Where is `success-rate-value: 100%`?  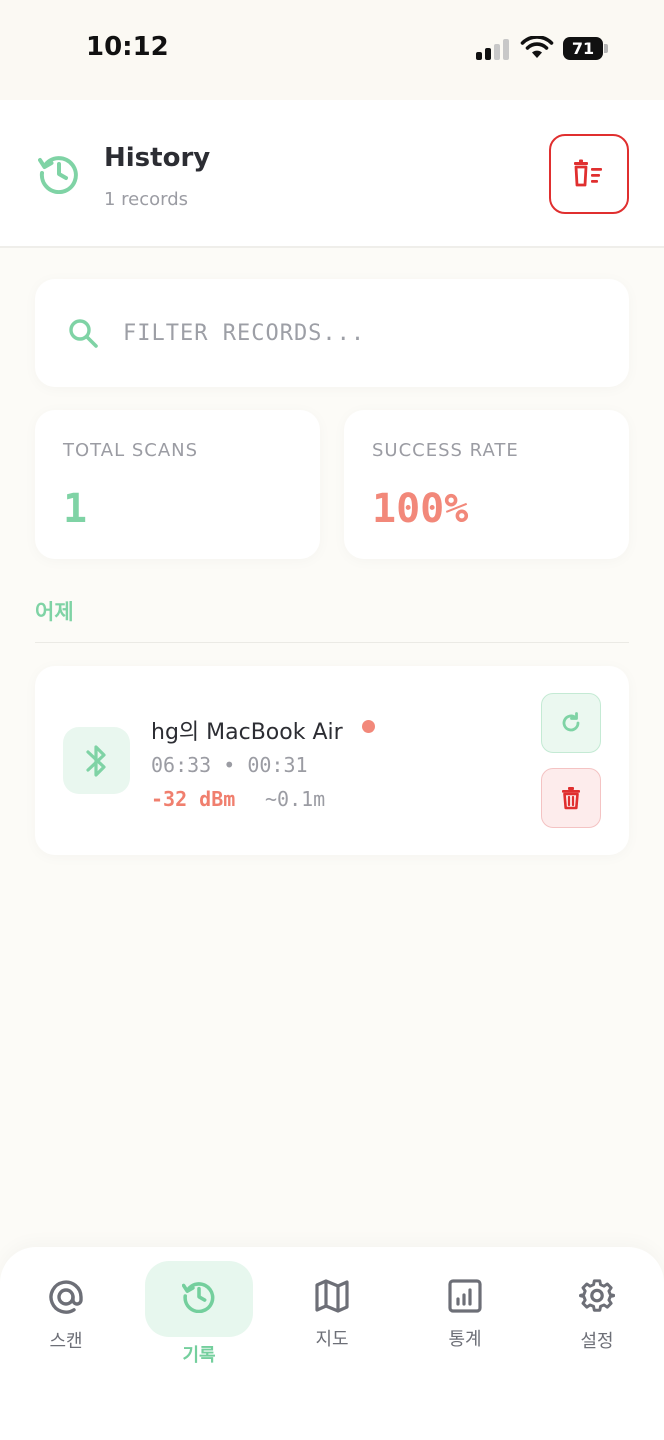 success-rate-value: 100% is located at coordinates (420, 509).